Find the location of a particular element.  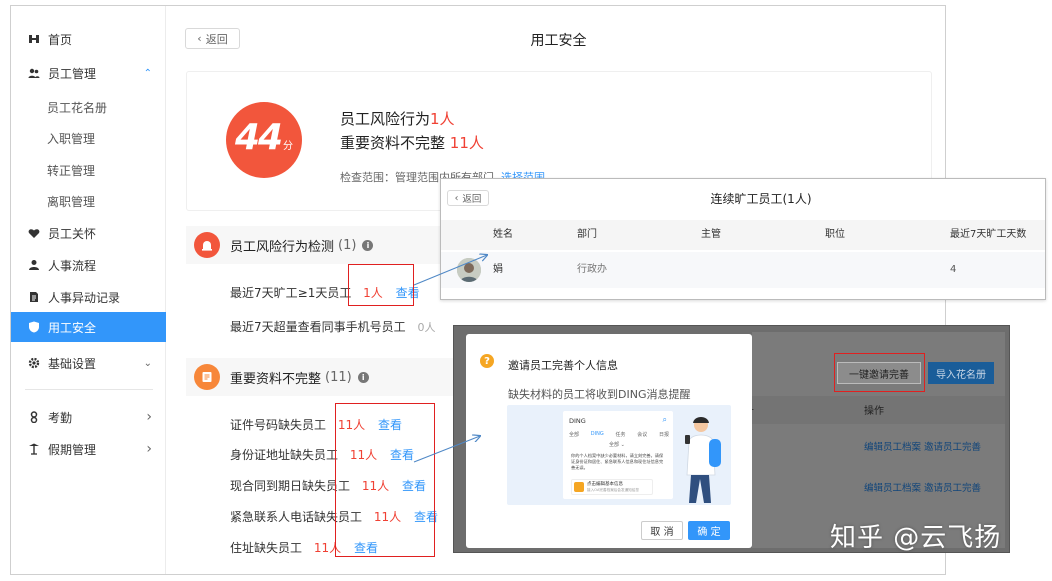

incomplete-row-label: 现合同到期日缺失员工 is located at coordinates (290, 486).